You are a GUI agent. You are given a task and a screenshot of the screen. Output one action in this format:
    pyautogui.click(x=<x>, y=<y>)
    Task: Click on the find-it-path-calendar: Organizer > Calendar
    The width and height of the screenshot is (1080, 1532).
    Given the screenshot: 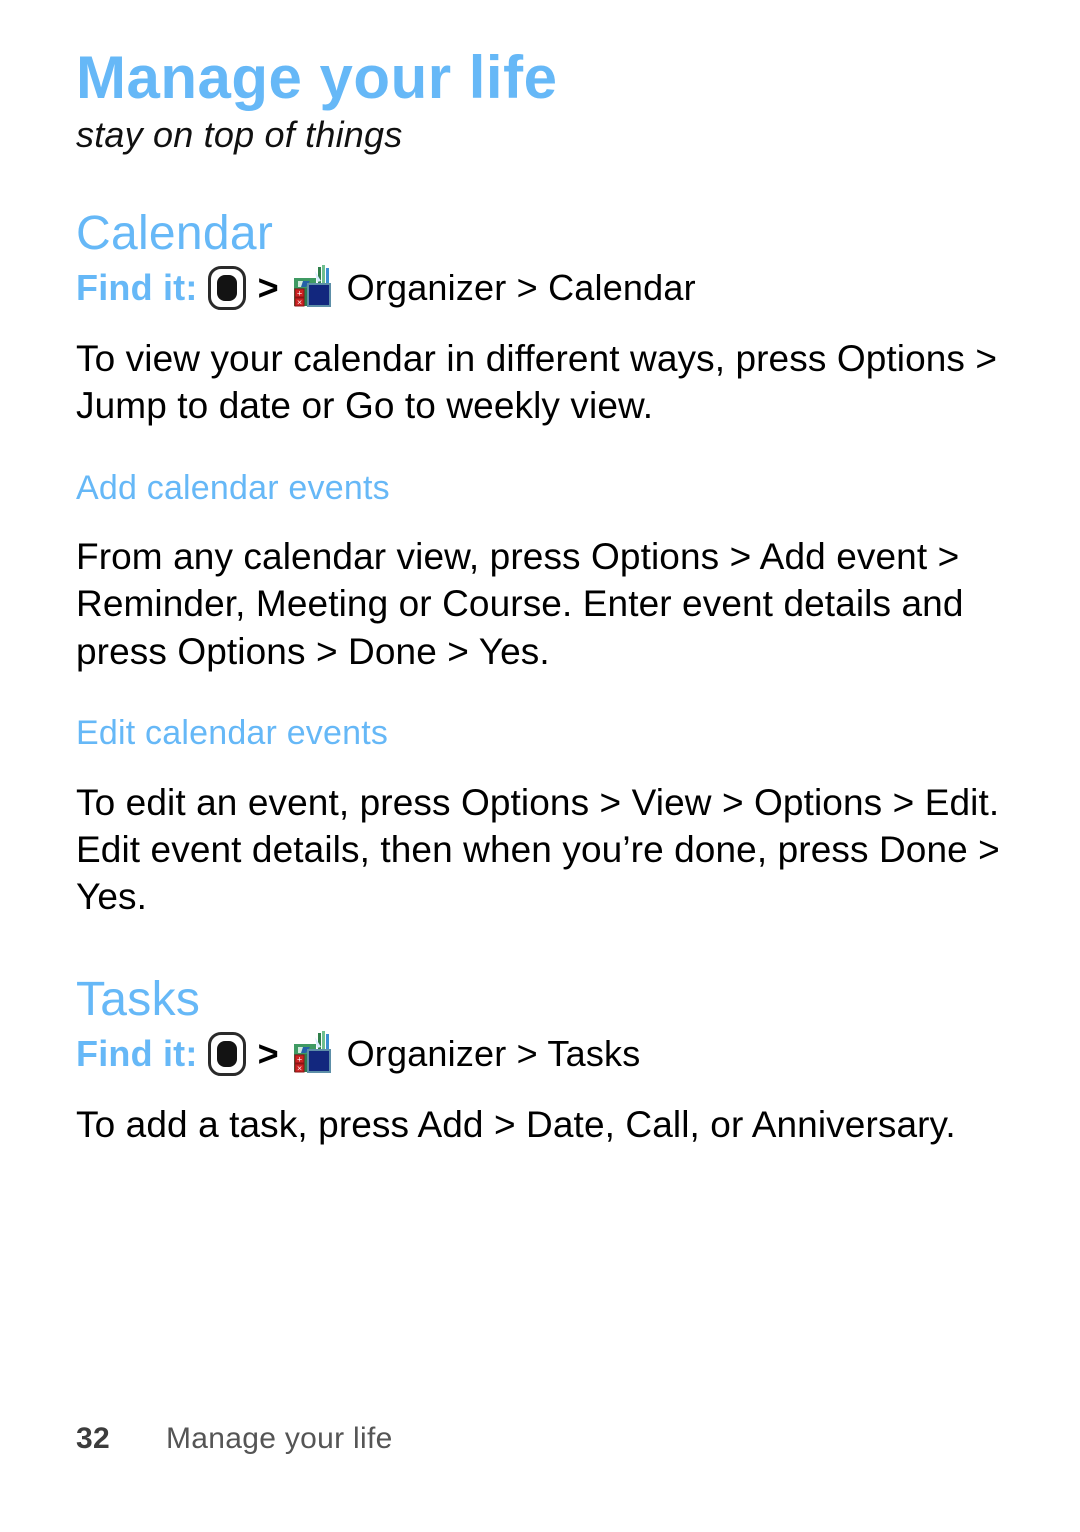 What is the action you would take?
    pyautogui.click(x=521, y=287)
    